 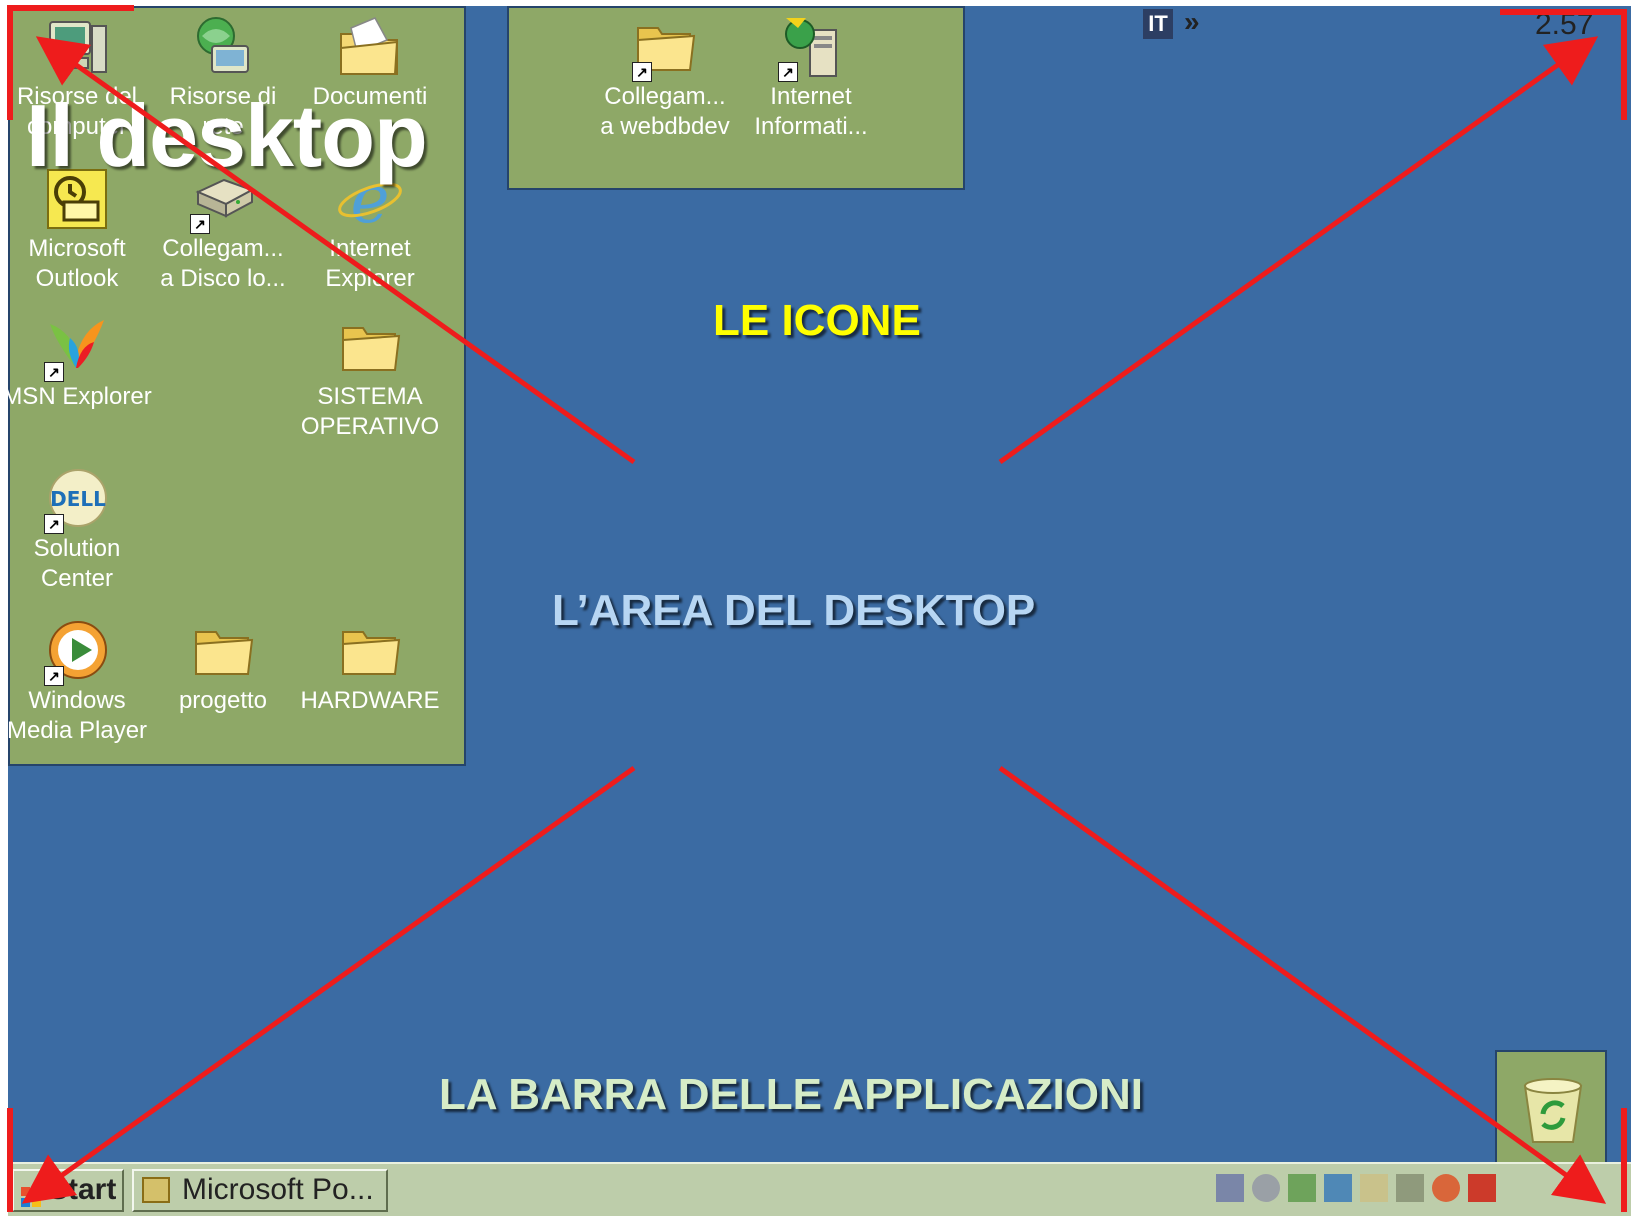 I want to click on antivirus-icon, so click(x=1446, y=1188).